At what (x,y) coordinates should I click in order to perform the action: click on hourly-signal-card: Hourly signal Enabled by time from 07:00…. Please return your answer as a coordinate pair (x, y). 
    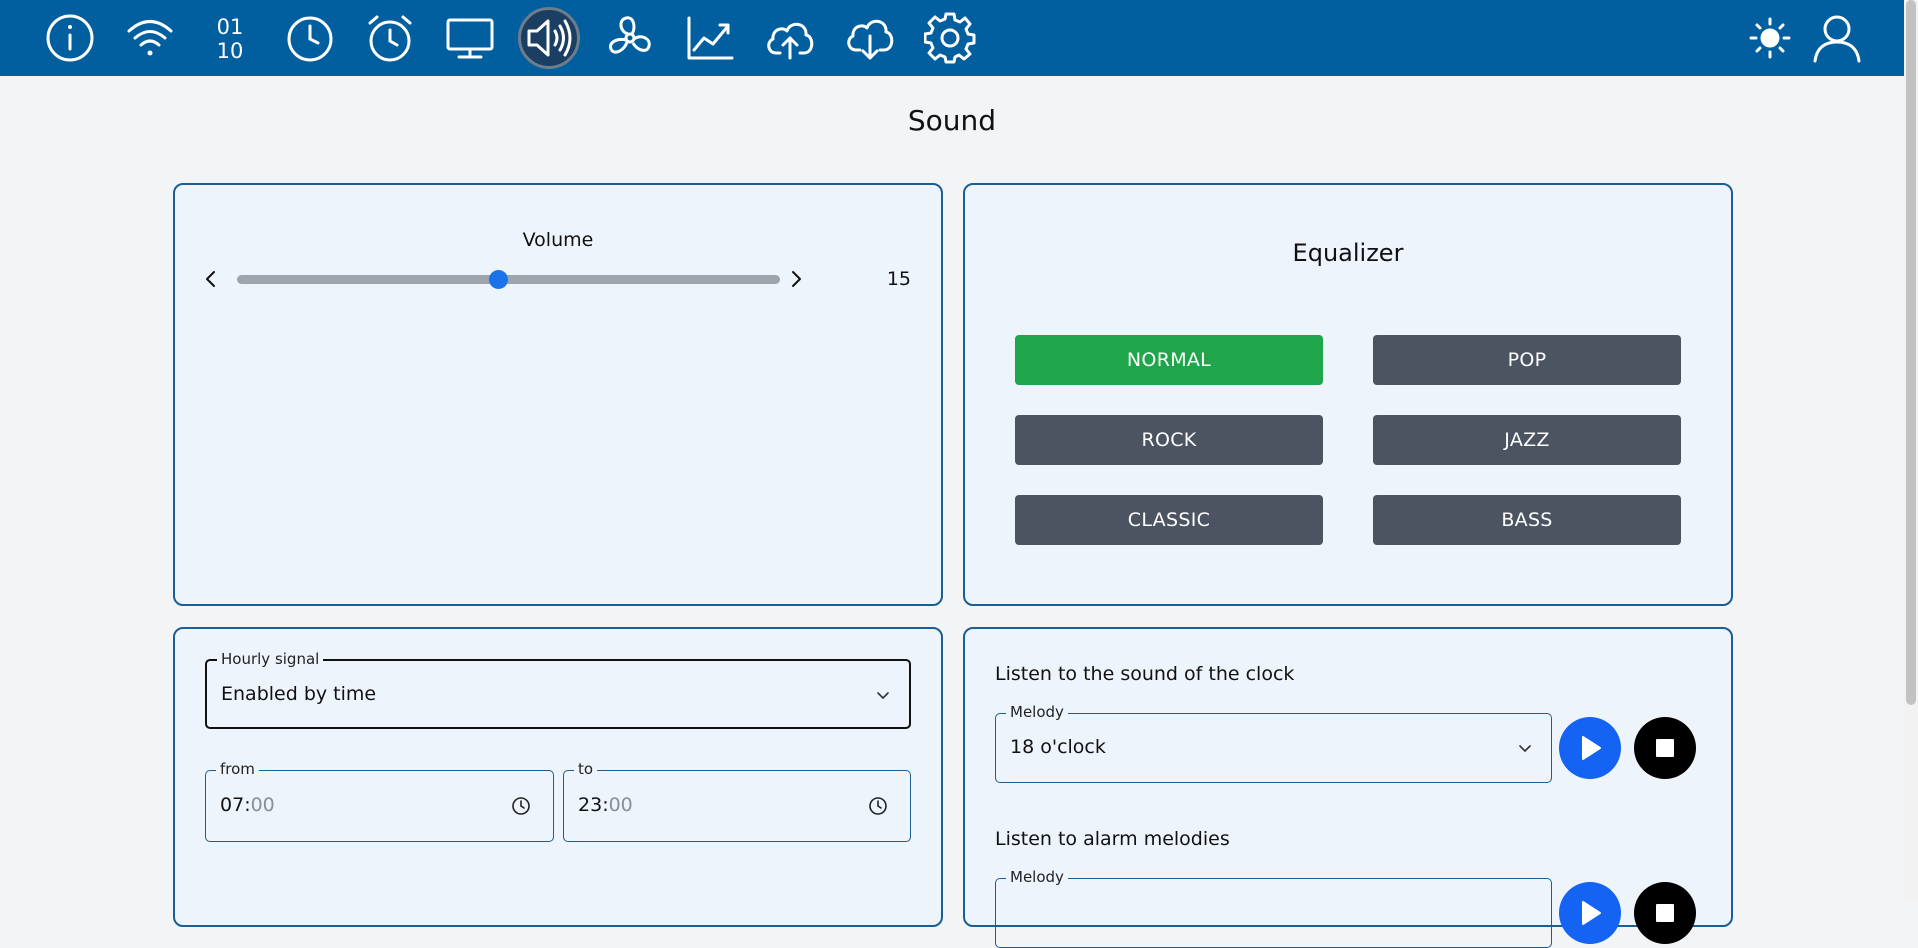
    Looking at the image, I should click on (558, 777).